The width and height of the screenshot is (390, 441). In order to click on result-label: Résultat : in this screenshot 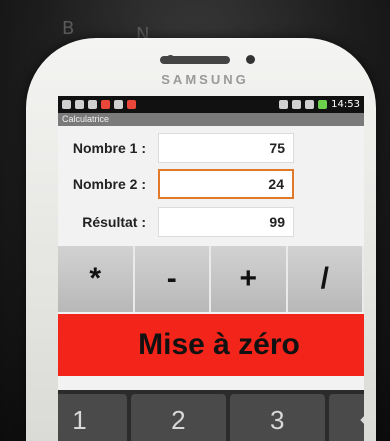, I will do `click(114, 222)`.